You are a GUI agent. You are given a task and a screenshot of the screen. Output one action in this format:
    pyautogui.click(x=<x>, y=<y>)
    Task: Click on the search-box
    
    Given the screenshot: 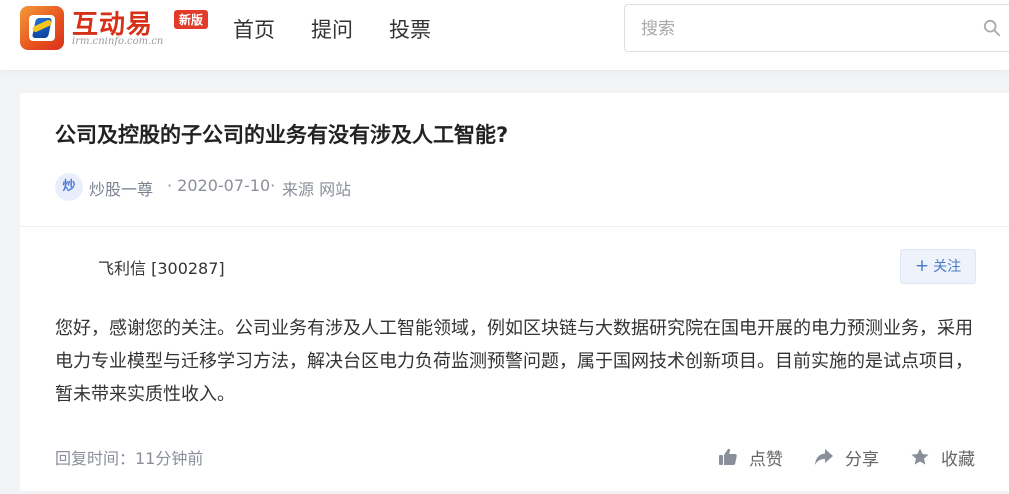 What is the action you would take?
    pyautogui.click(x=816, y=28)
    